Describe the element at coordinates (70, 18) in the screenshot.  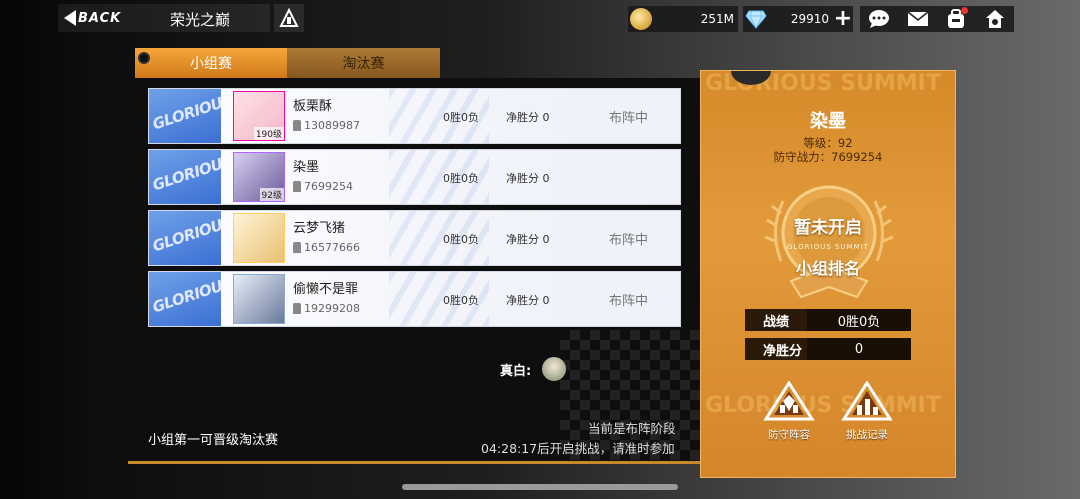
I see `back-arrow-icon` at that location.